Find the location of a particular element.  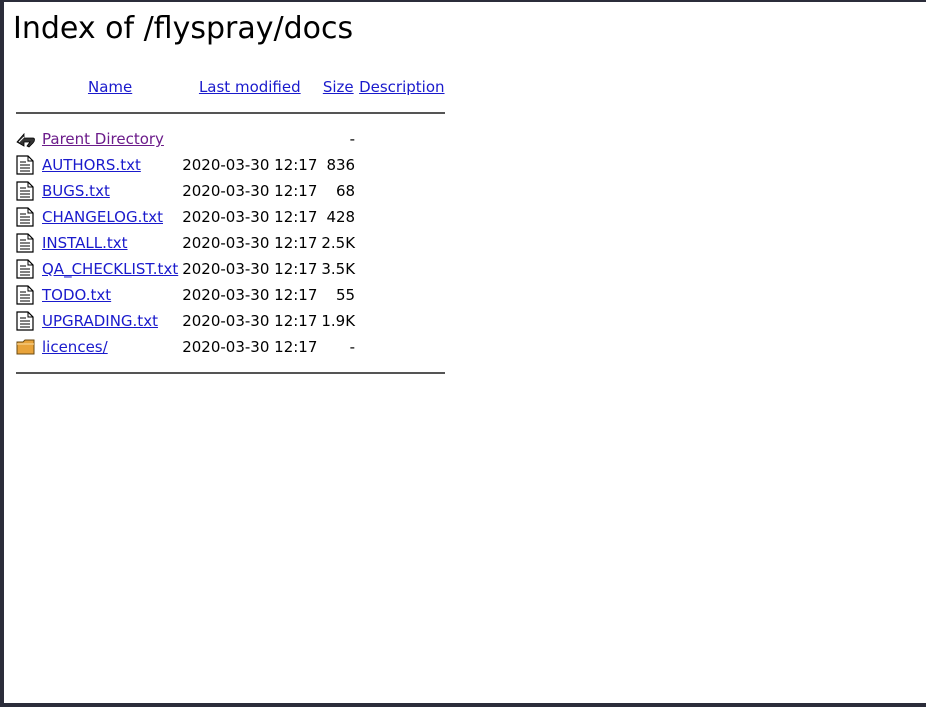

entry-size: 428 is located at coordinates (341, 217).